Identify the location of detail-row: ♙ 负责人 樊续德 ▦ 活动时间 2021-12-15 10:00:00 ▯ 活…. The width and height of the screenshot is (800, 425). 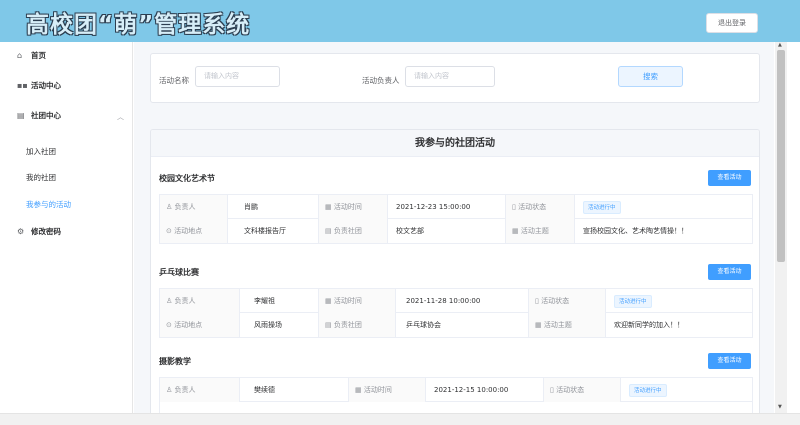
(456, 390).